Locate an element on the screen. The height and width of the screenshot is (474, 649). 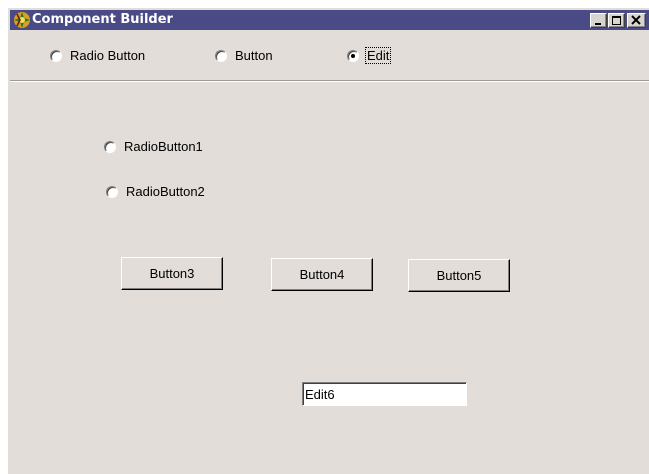
close-icon is located at coordinates (636, 20).